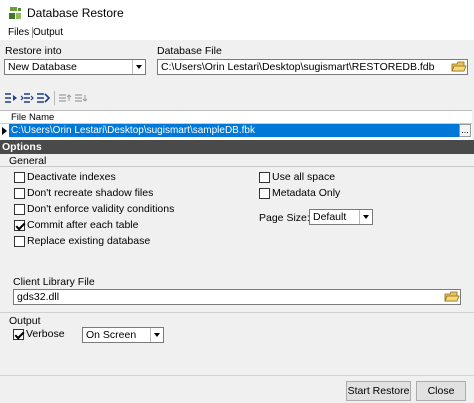  Describe the element at coordinates (81, 98) in the screenshot. I see `move-down-icon` at that location.